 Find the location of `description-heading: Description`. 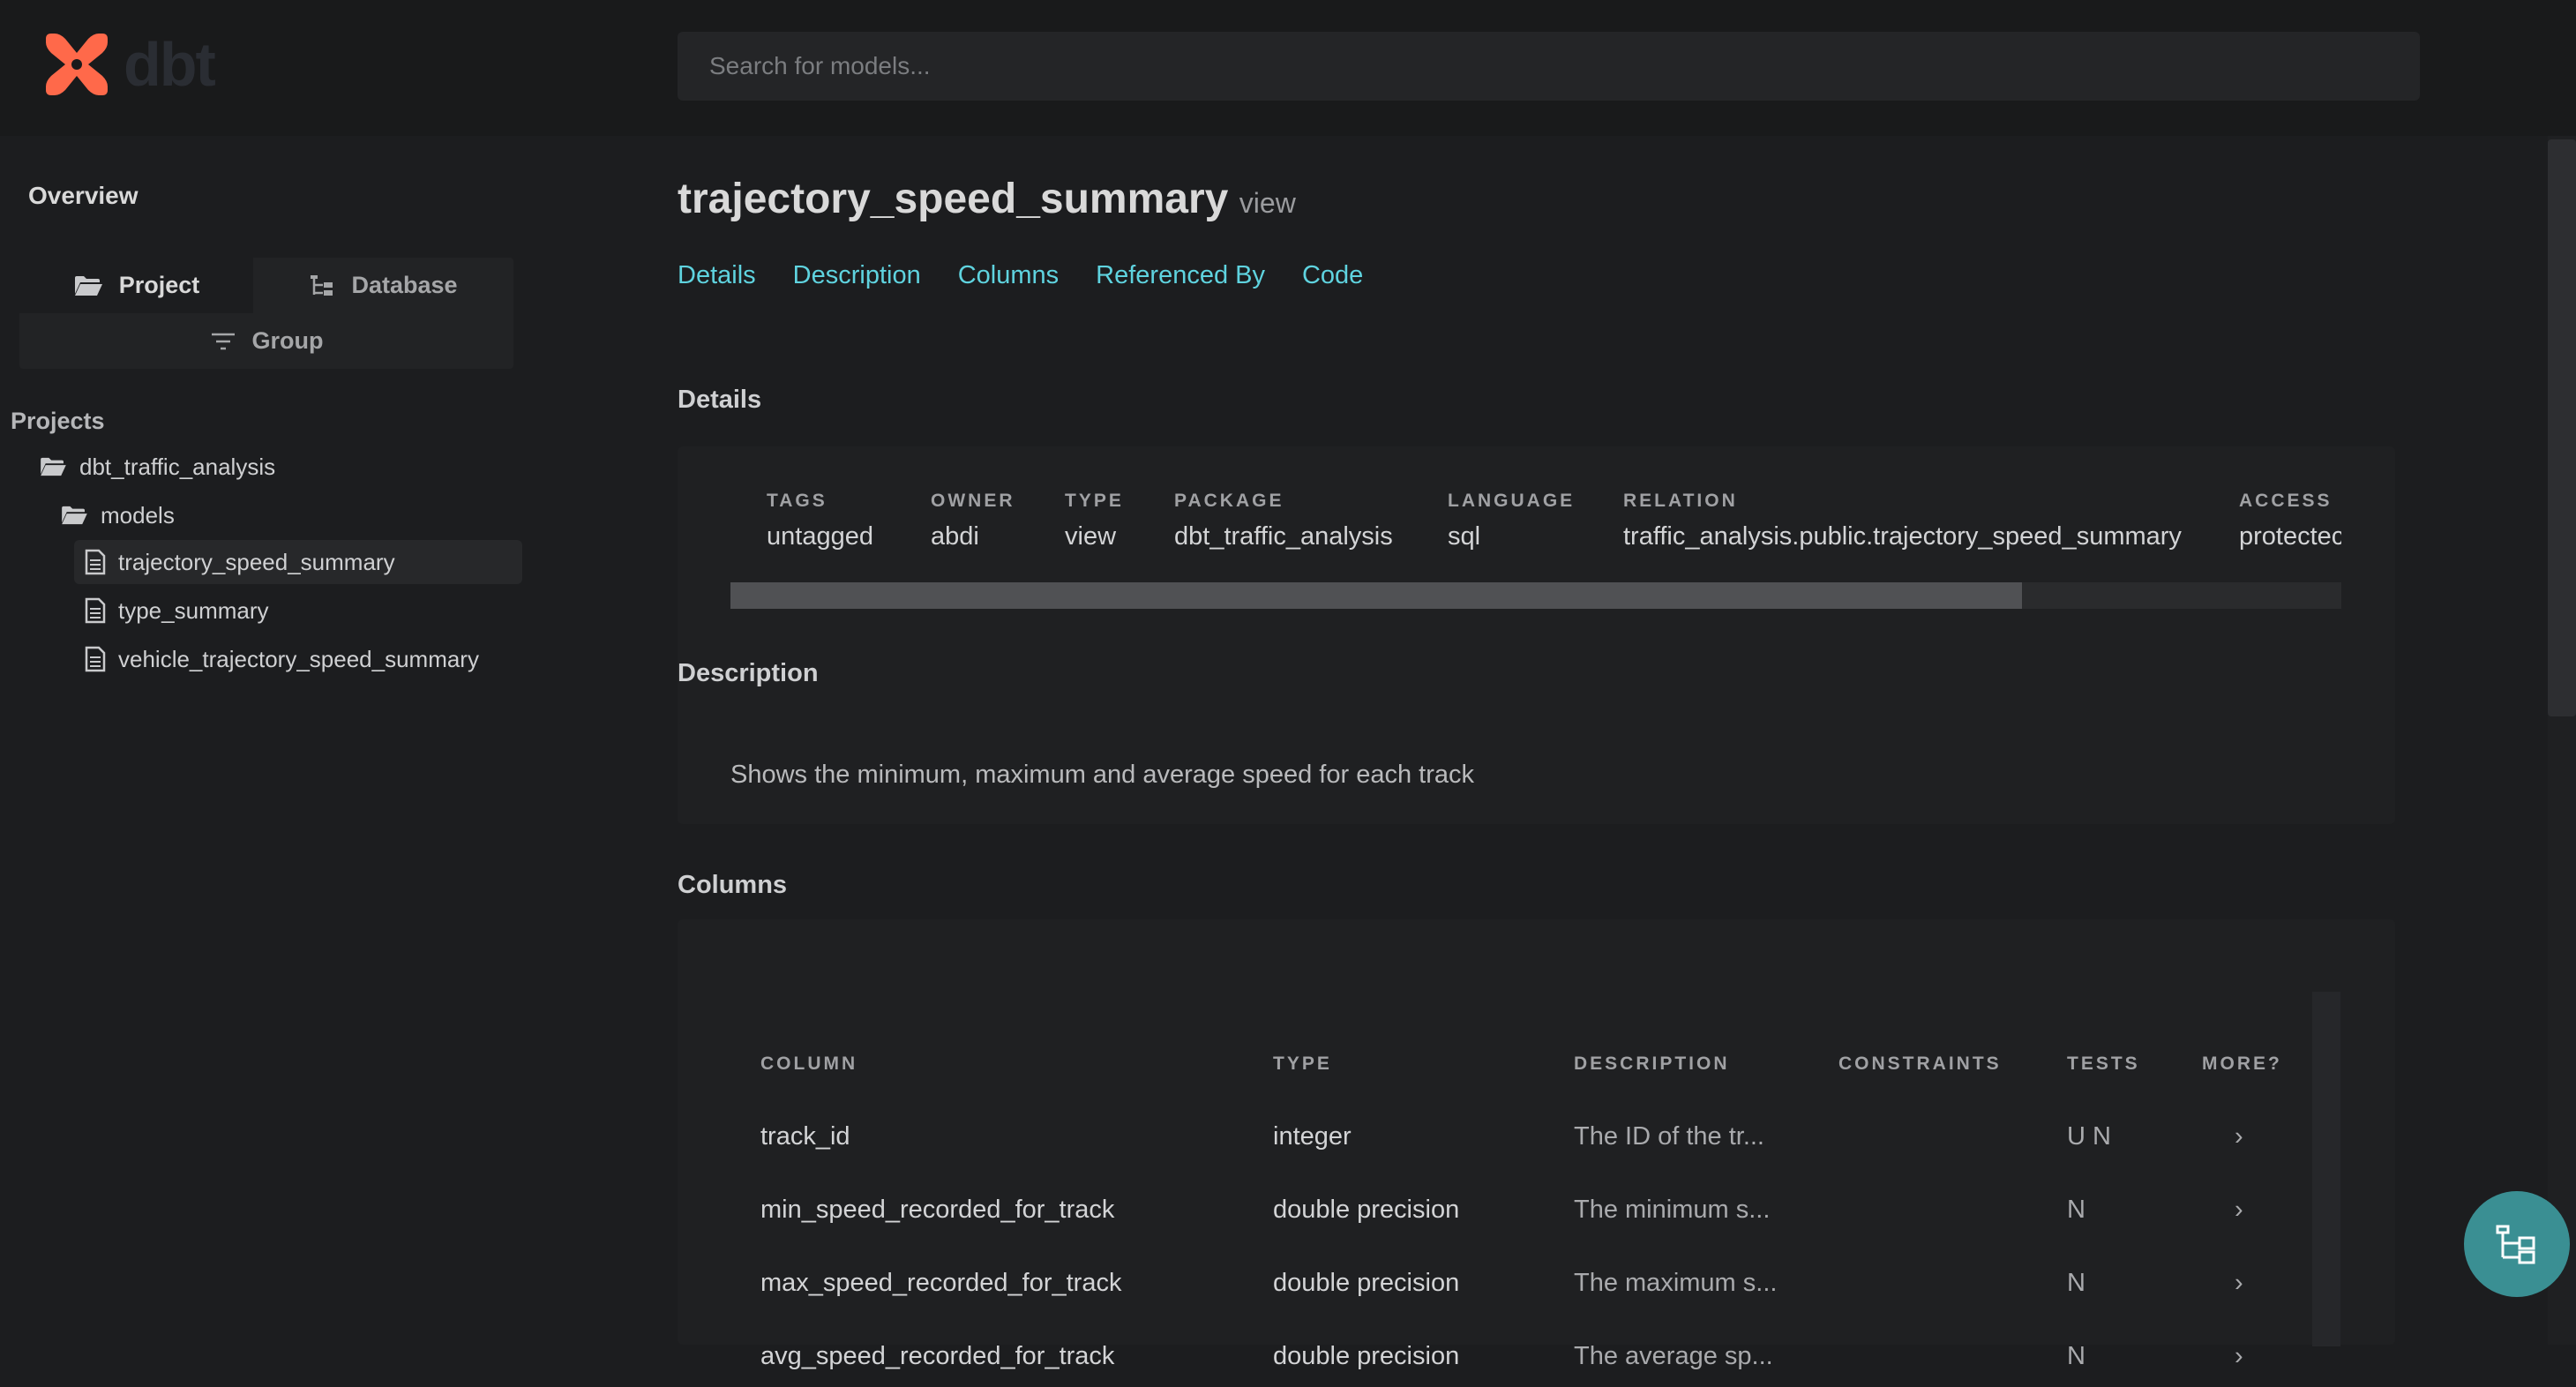

description-heading: Description is located at coordinates (748, 673).